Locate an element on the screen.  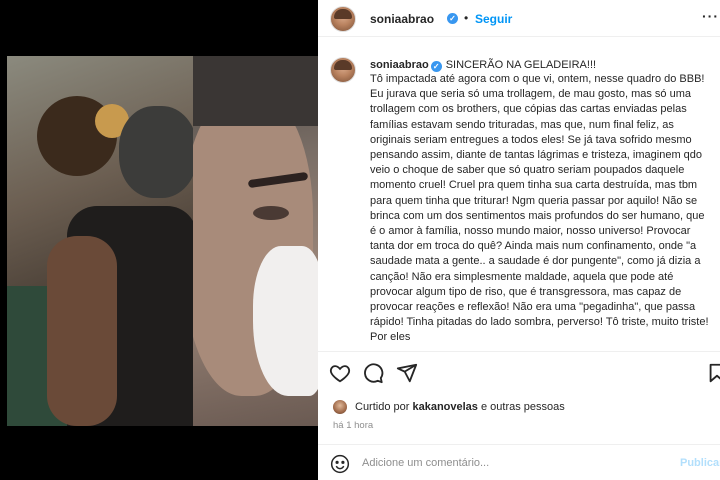
comment-bar: Publicar is located at coordinates (519, 462).